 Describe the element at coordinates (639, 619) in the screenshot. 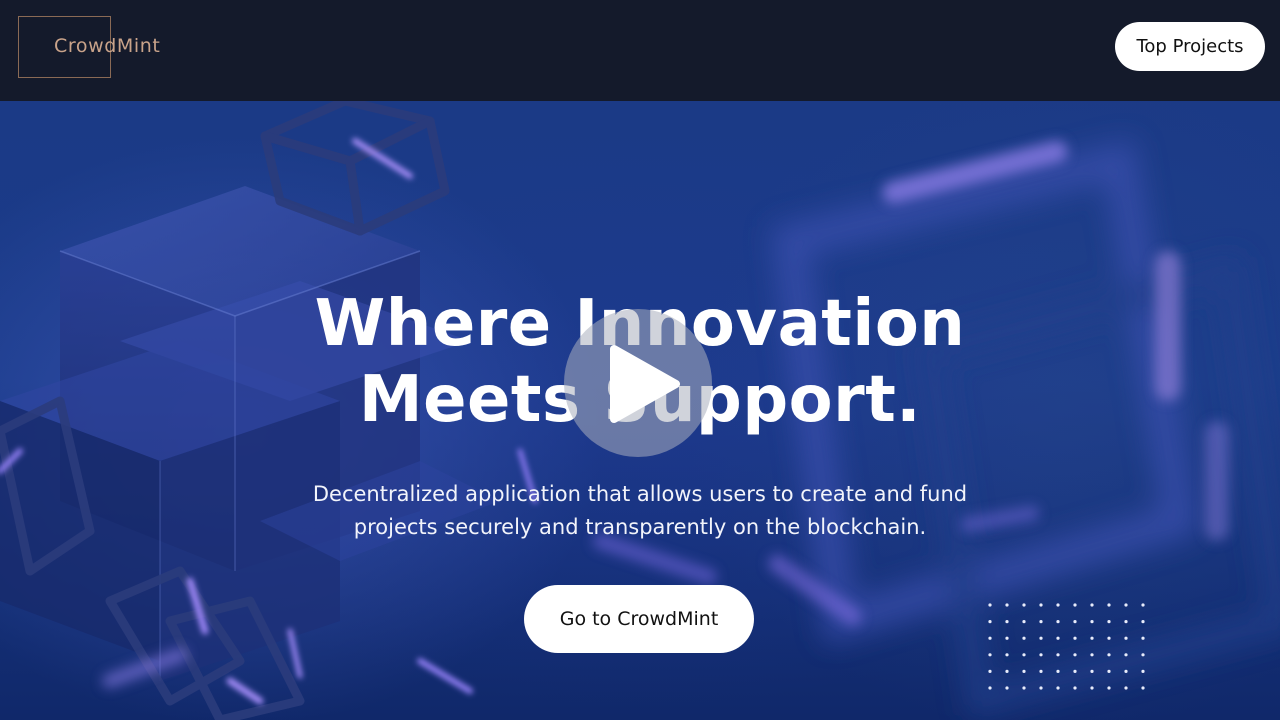

I see `go-to-crowdmint-button: Go to CrowdMint` at that location.